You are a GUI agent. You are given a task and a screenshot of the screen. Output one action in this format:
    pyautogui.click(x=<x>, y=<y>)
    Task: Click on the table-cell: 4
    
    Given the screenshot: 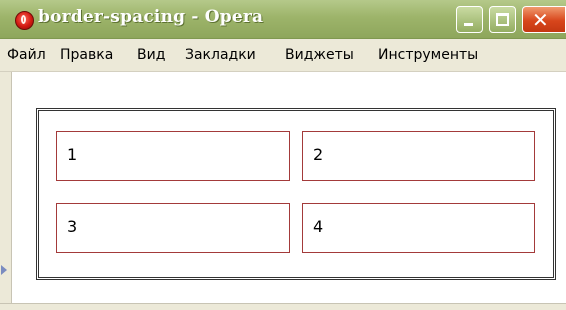 What is the action you would take?
    pyautogui.click(x=418, y=228)
    